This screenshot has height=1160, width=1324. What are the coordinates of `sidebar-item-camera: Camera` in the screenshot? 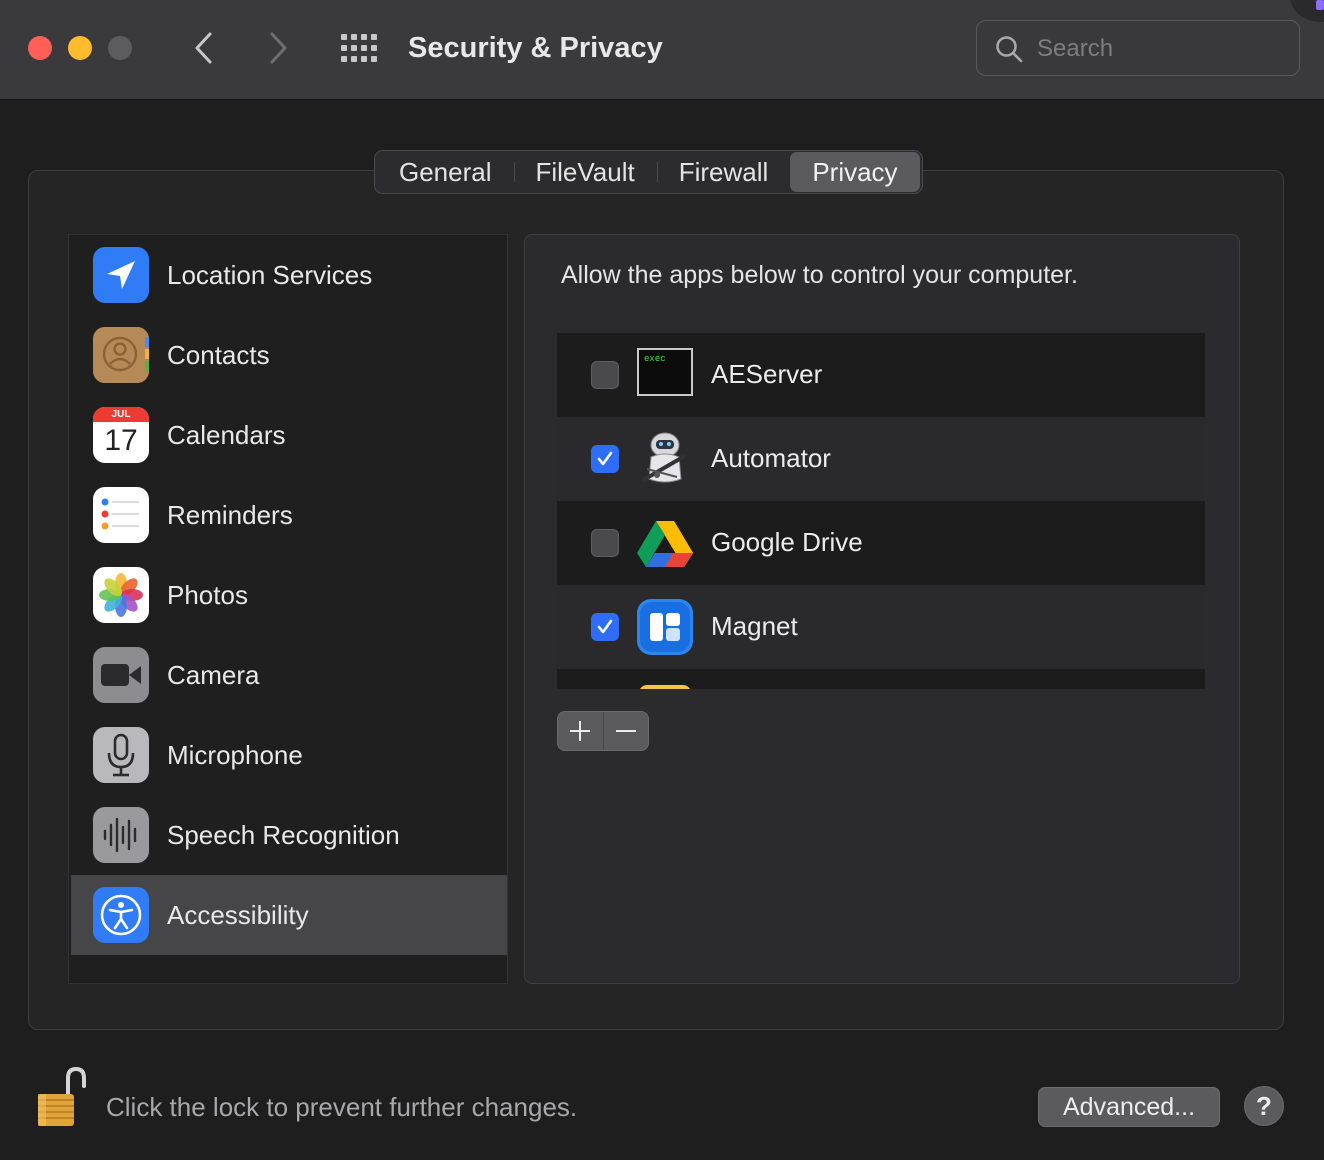 It's located at (289, 675).